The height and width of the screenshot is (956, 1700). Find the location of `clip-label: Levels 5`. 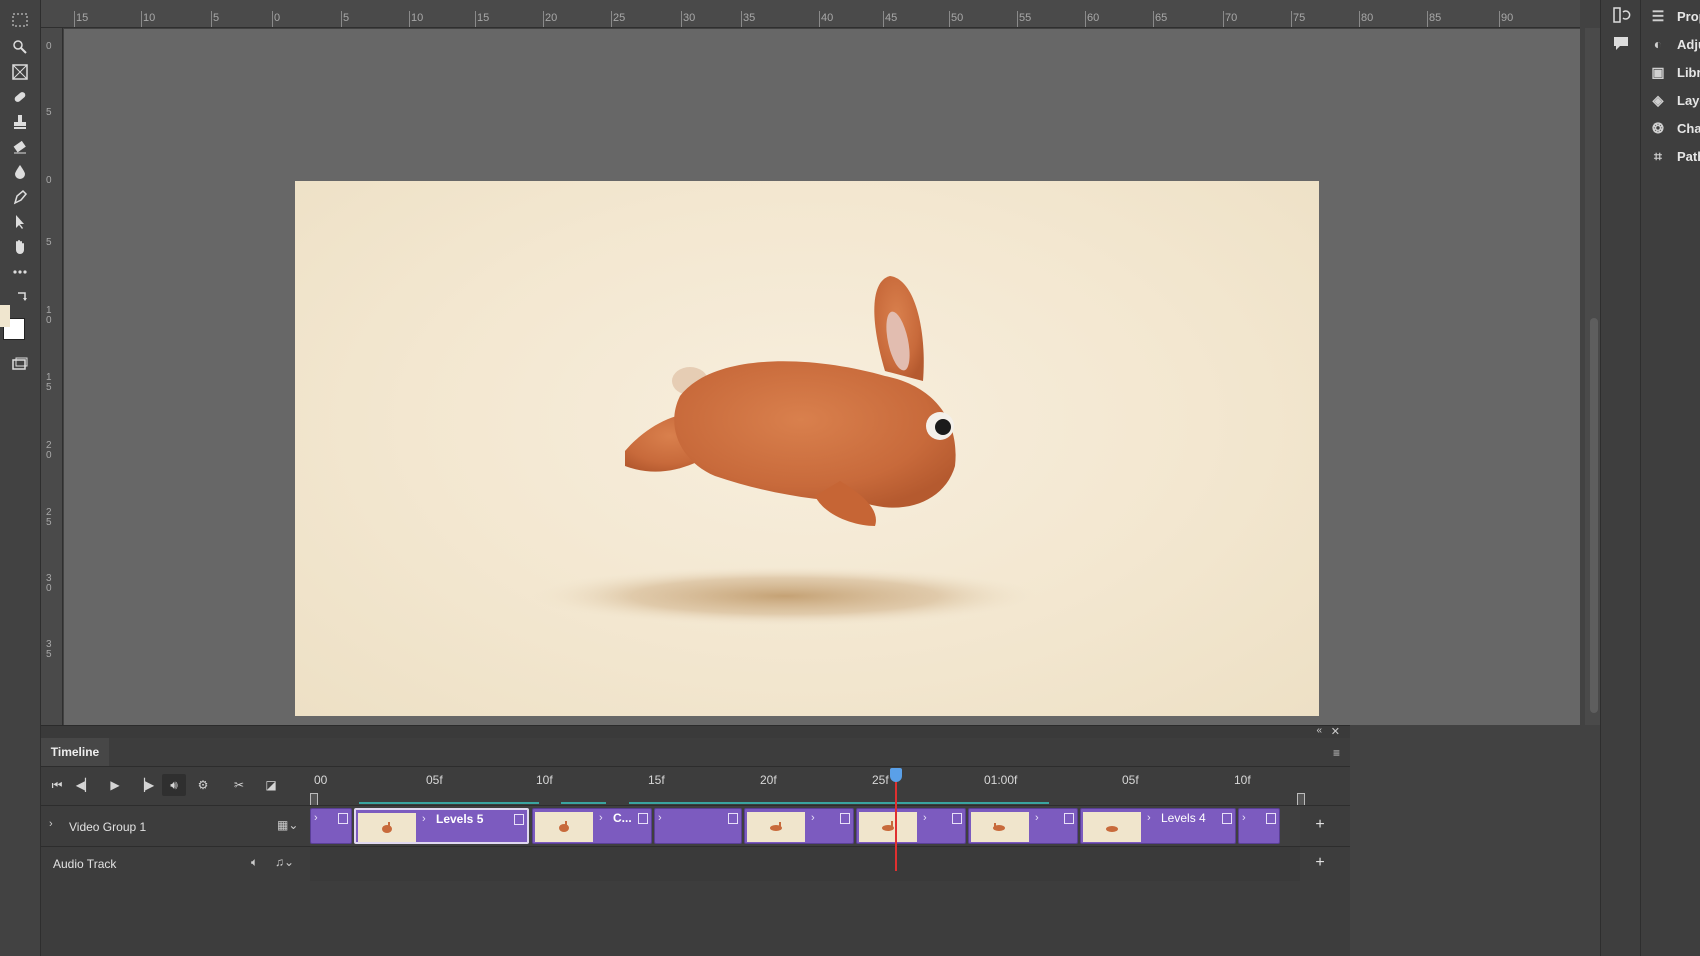

clip-label: Levels 5 is located at coordinates (460, 819).